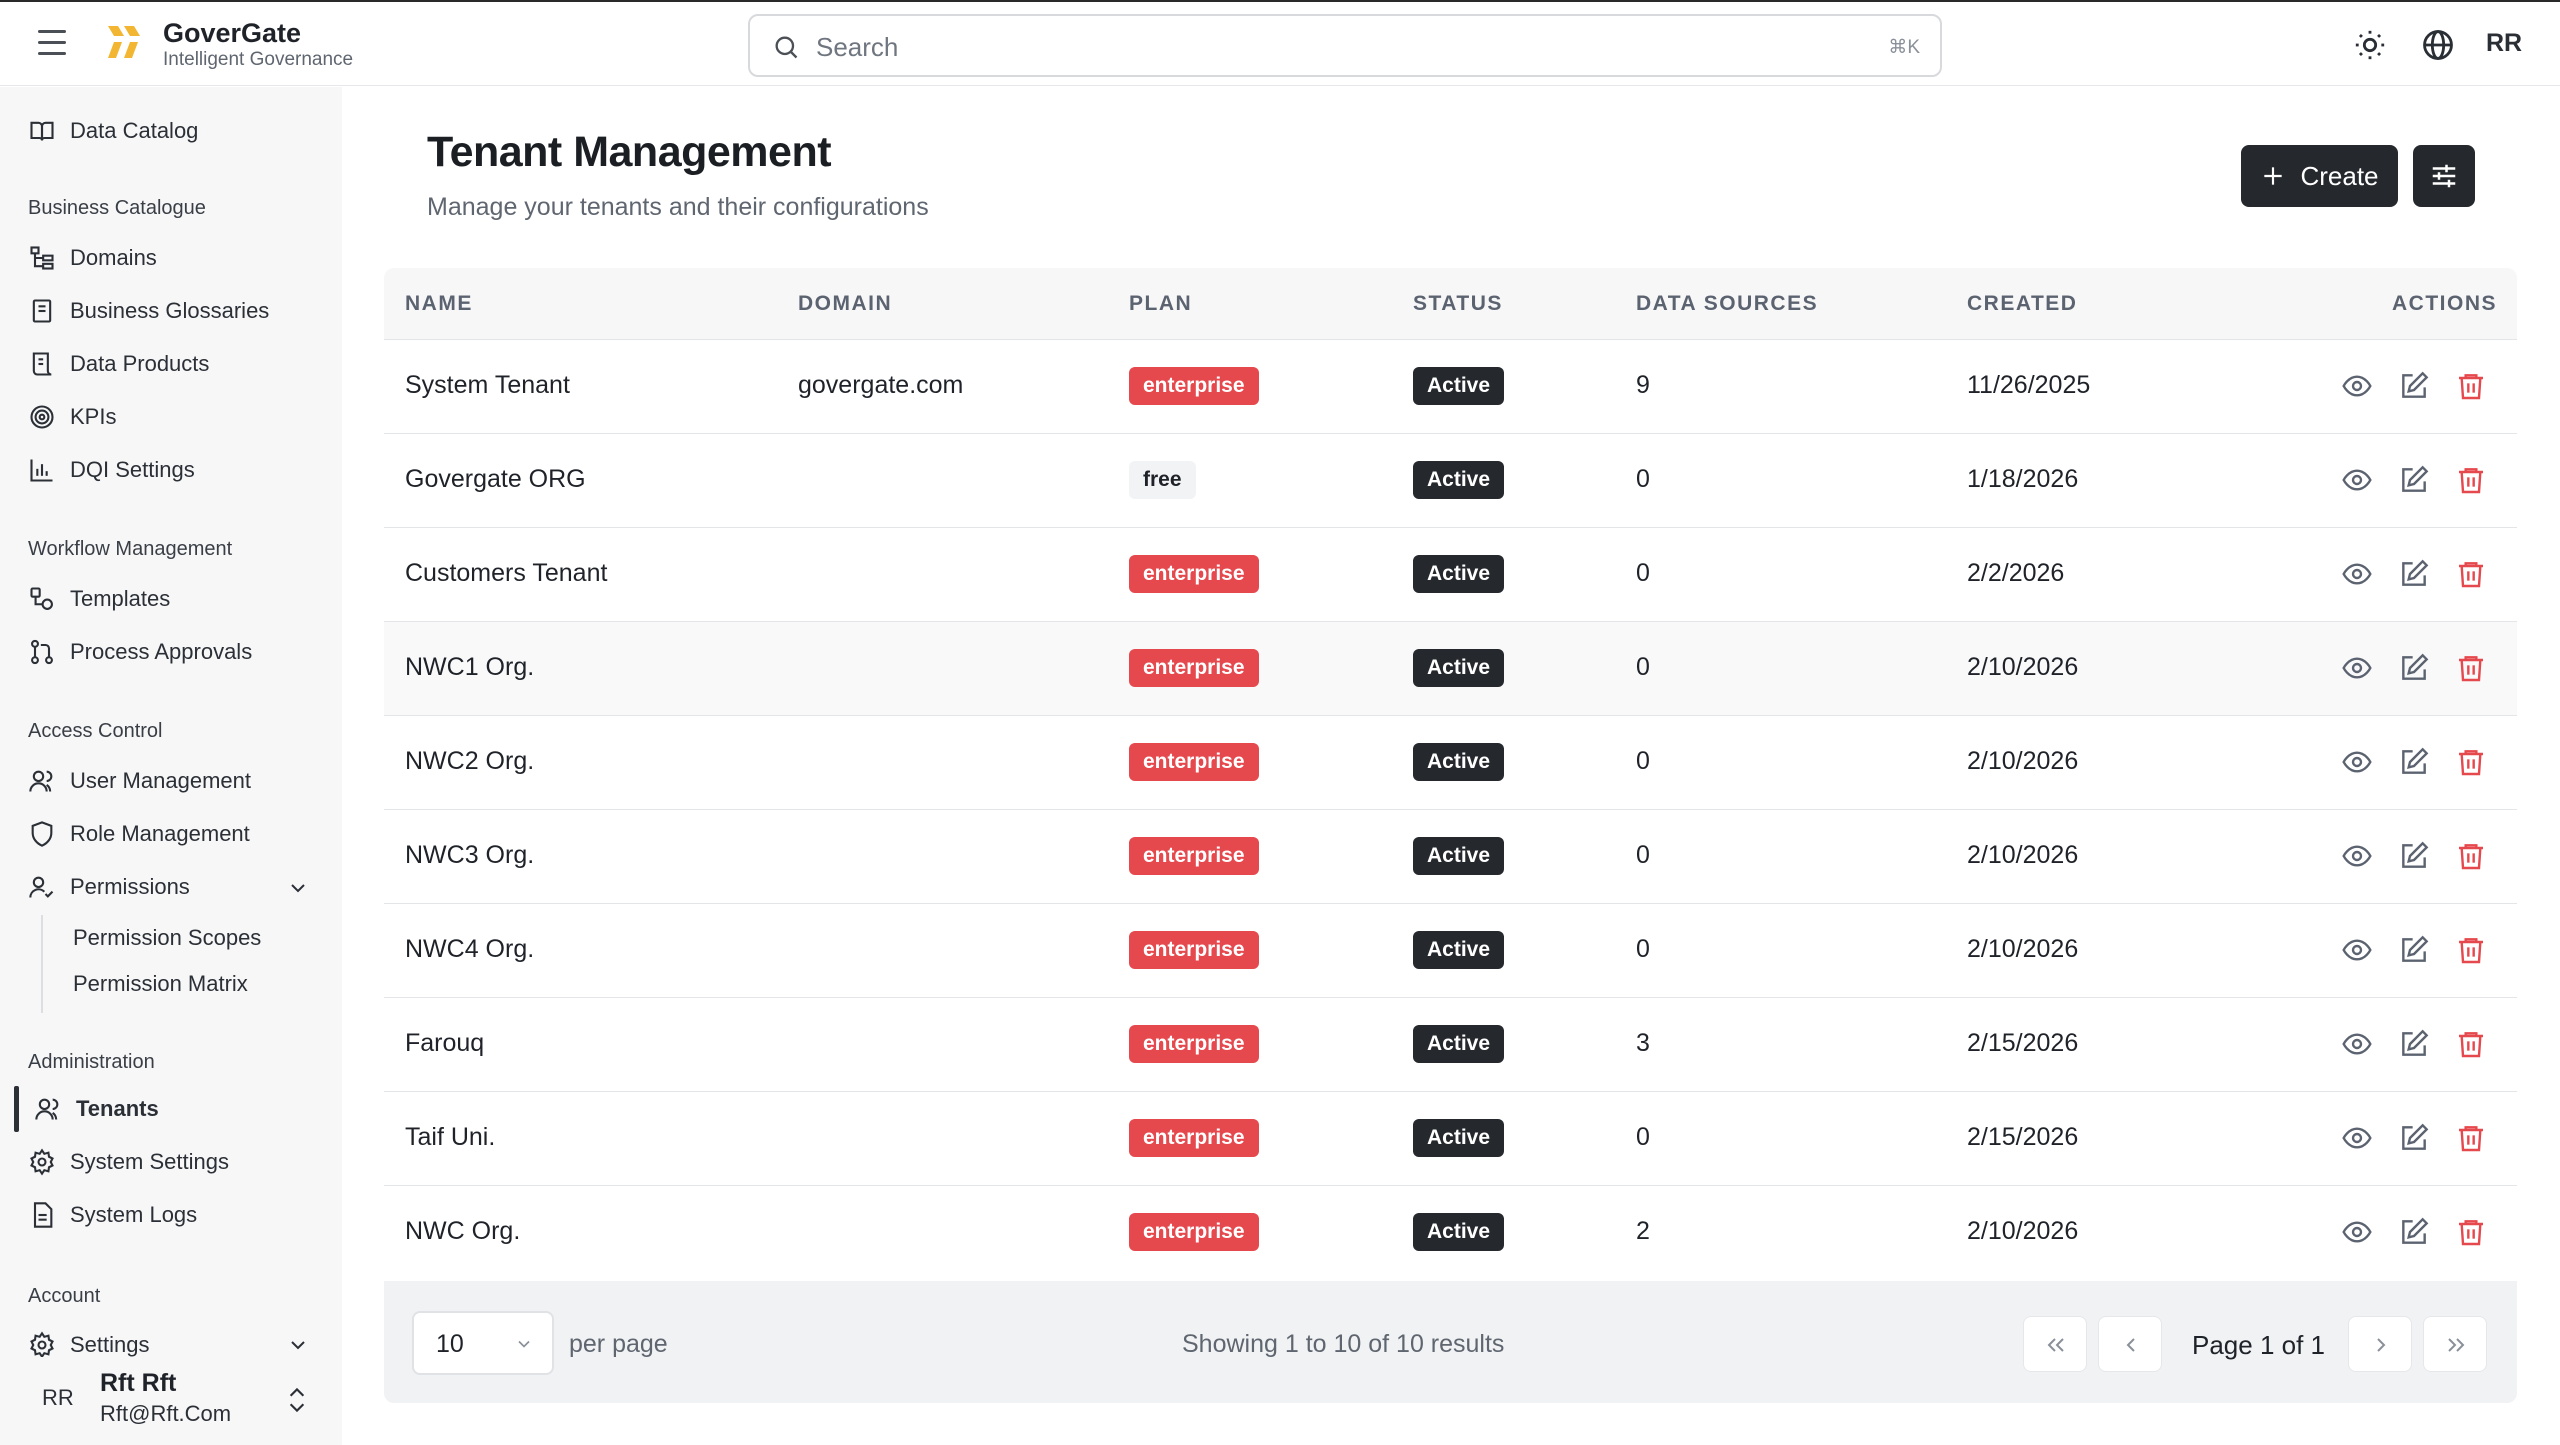 The height and width of the screenshot is (1445, 2560). What do you see at coordinates (41, 470) in the screenshot?
I see `bar-chart-icon` at bounding box center [41, 470].